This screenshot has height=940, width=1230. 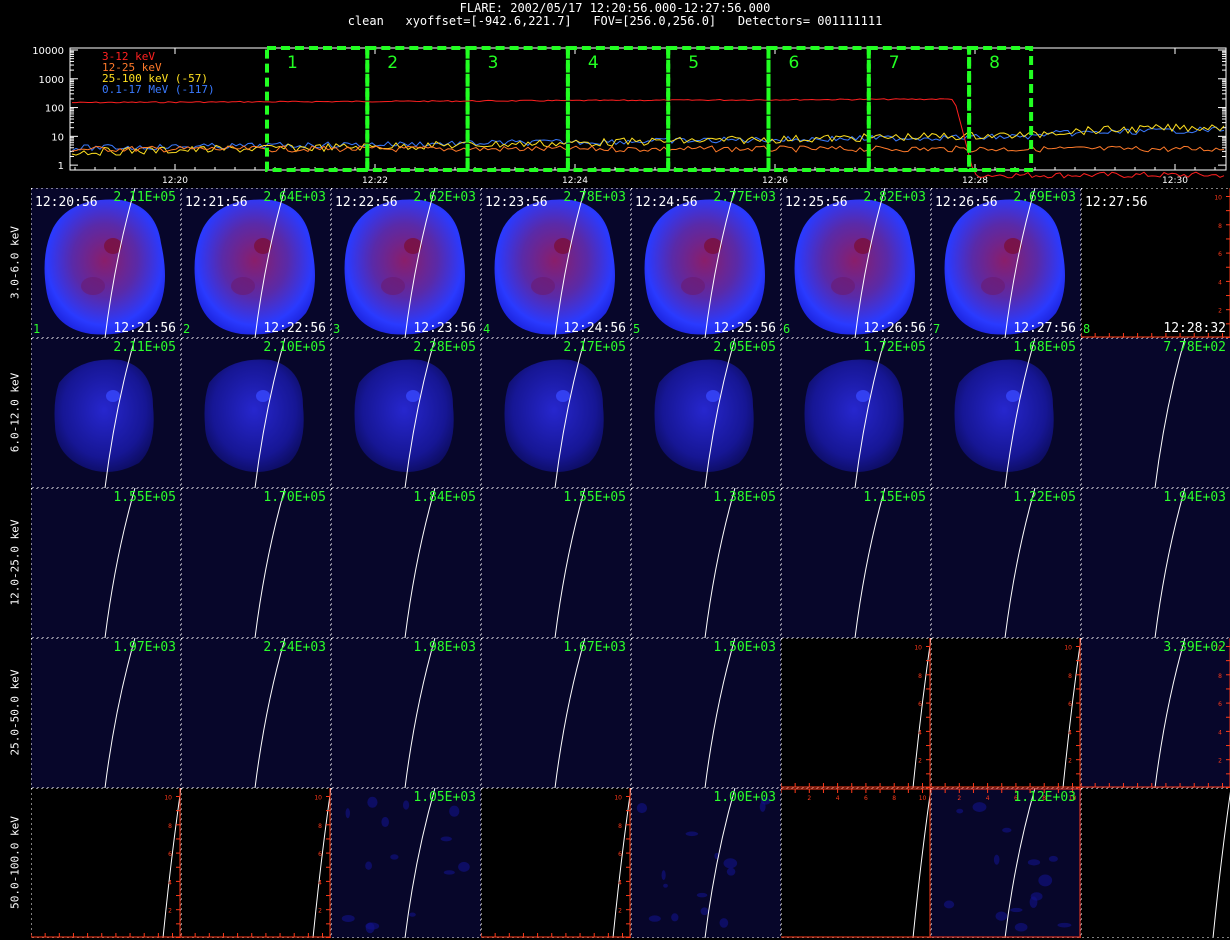 What do you see at coordinates (15, 412) in the screenshot?
I see `energy-band-label: 6.0-12.0 keV` at bounding box center [15, 412].